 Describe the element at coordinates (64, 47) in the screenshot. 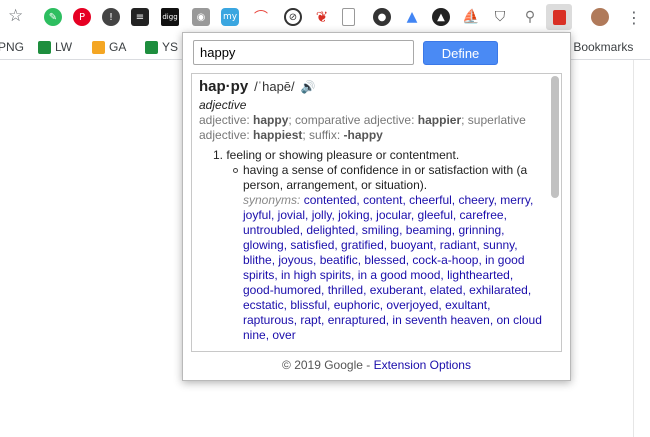

I see `bookmark-label: LW` at that location.